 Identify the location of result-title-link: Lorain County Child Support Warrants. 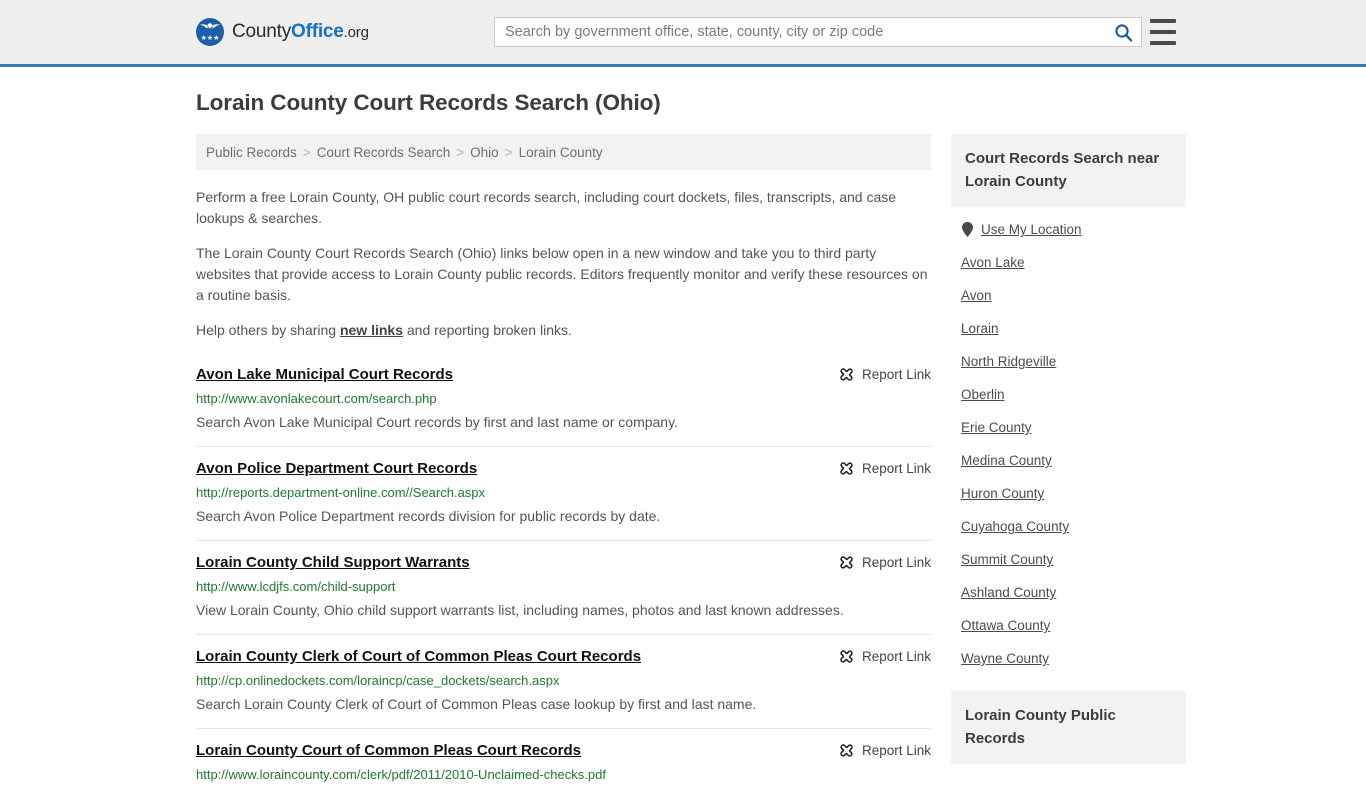
(333, 562).